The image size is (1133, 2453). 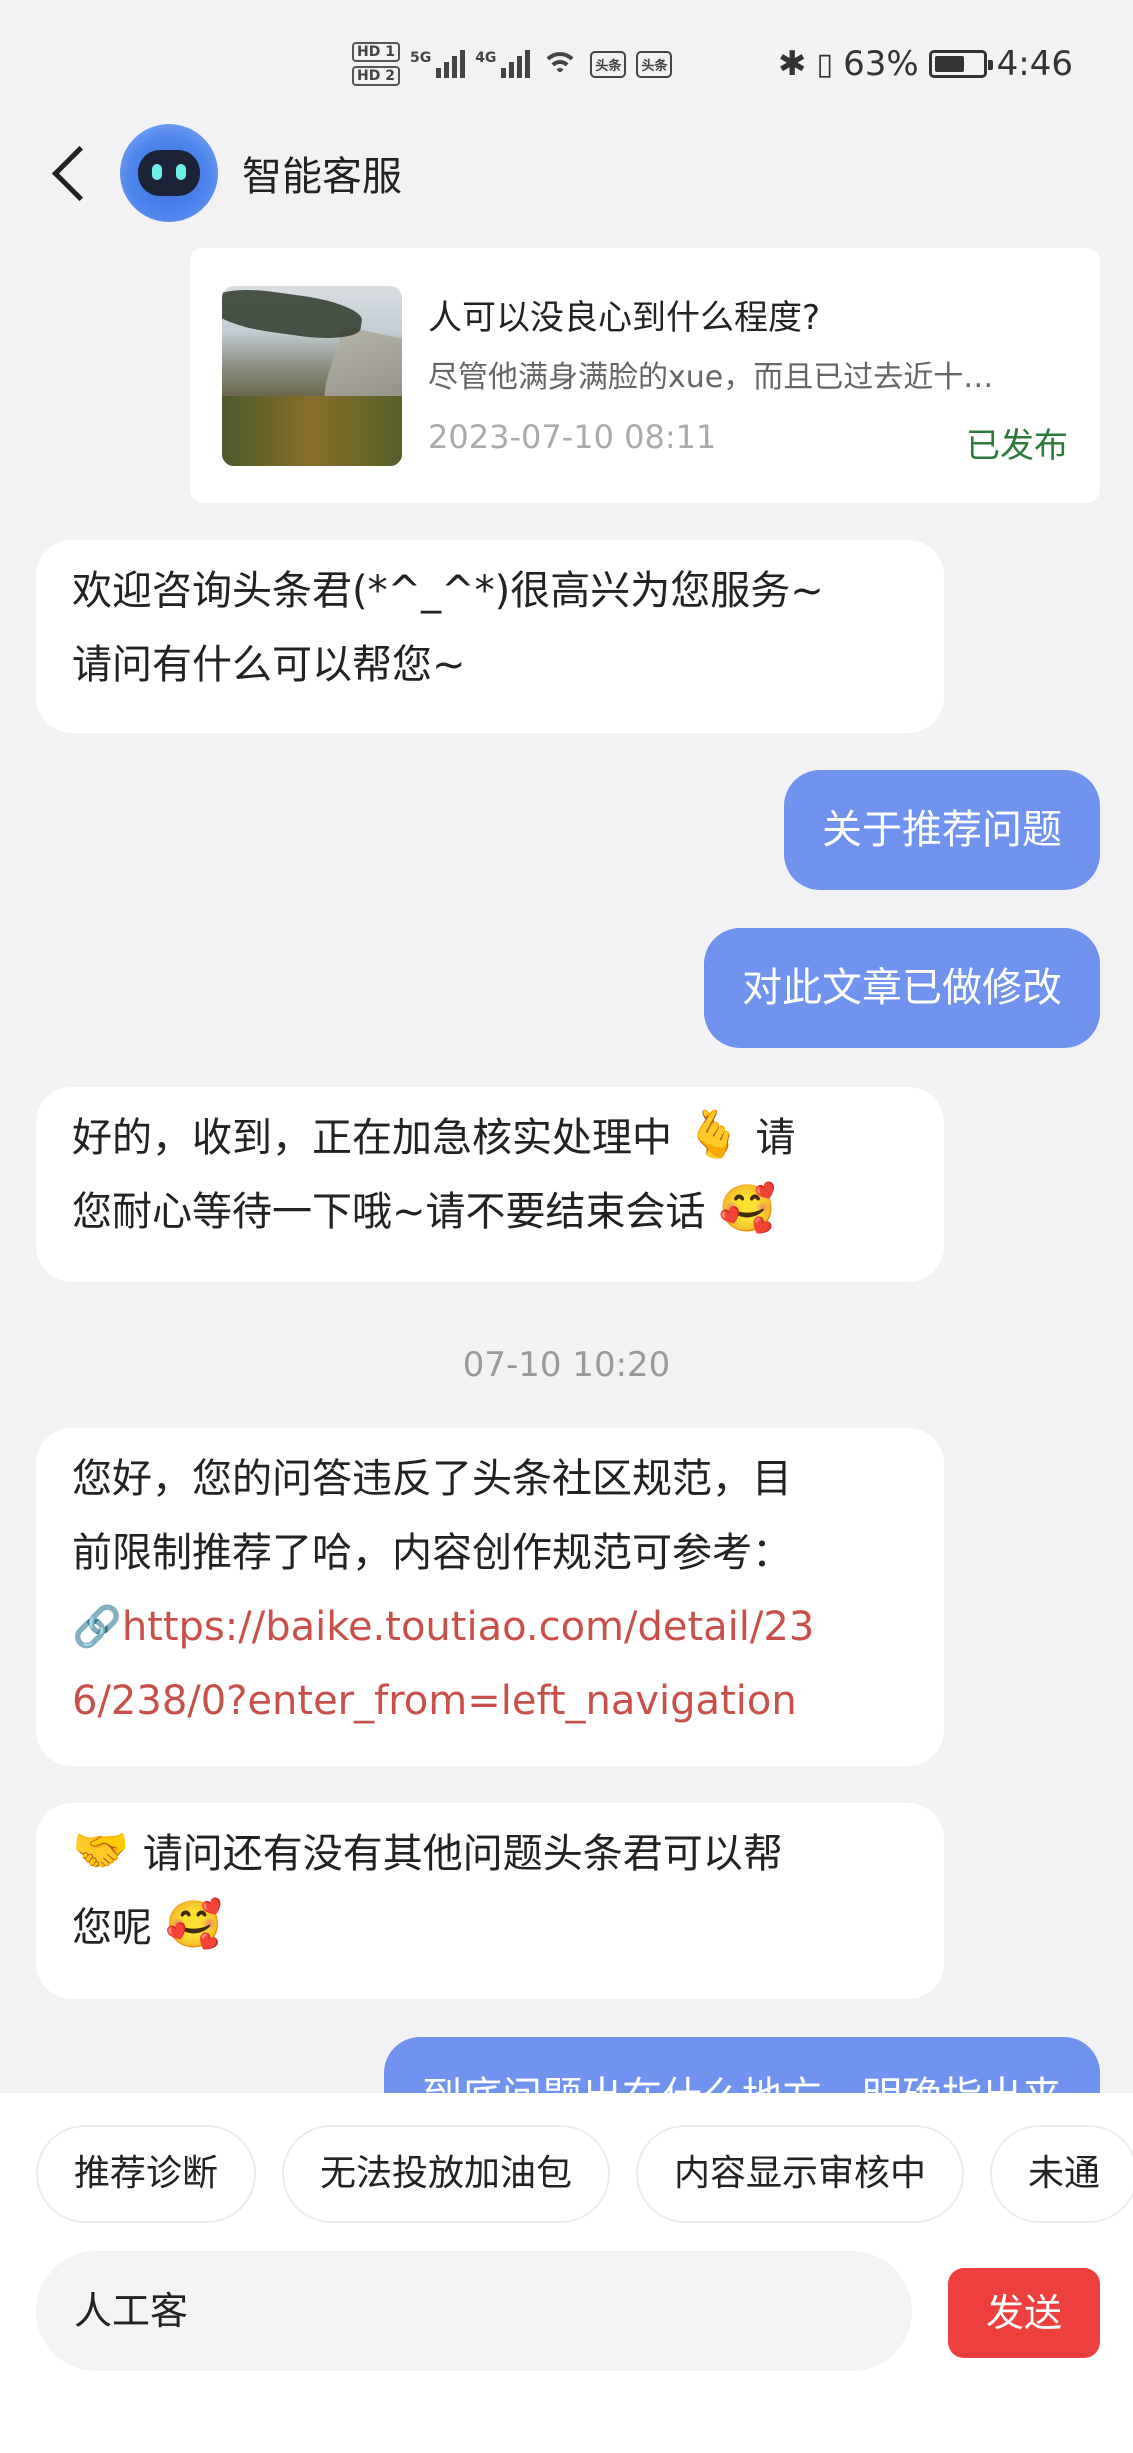 What do you see at coordinates (949, 64) in the screenshot?
I see `battery-fill` at bounding box center [949, 64].